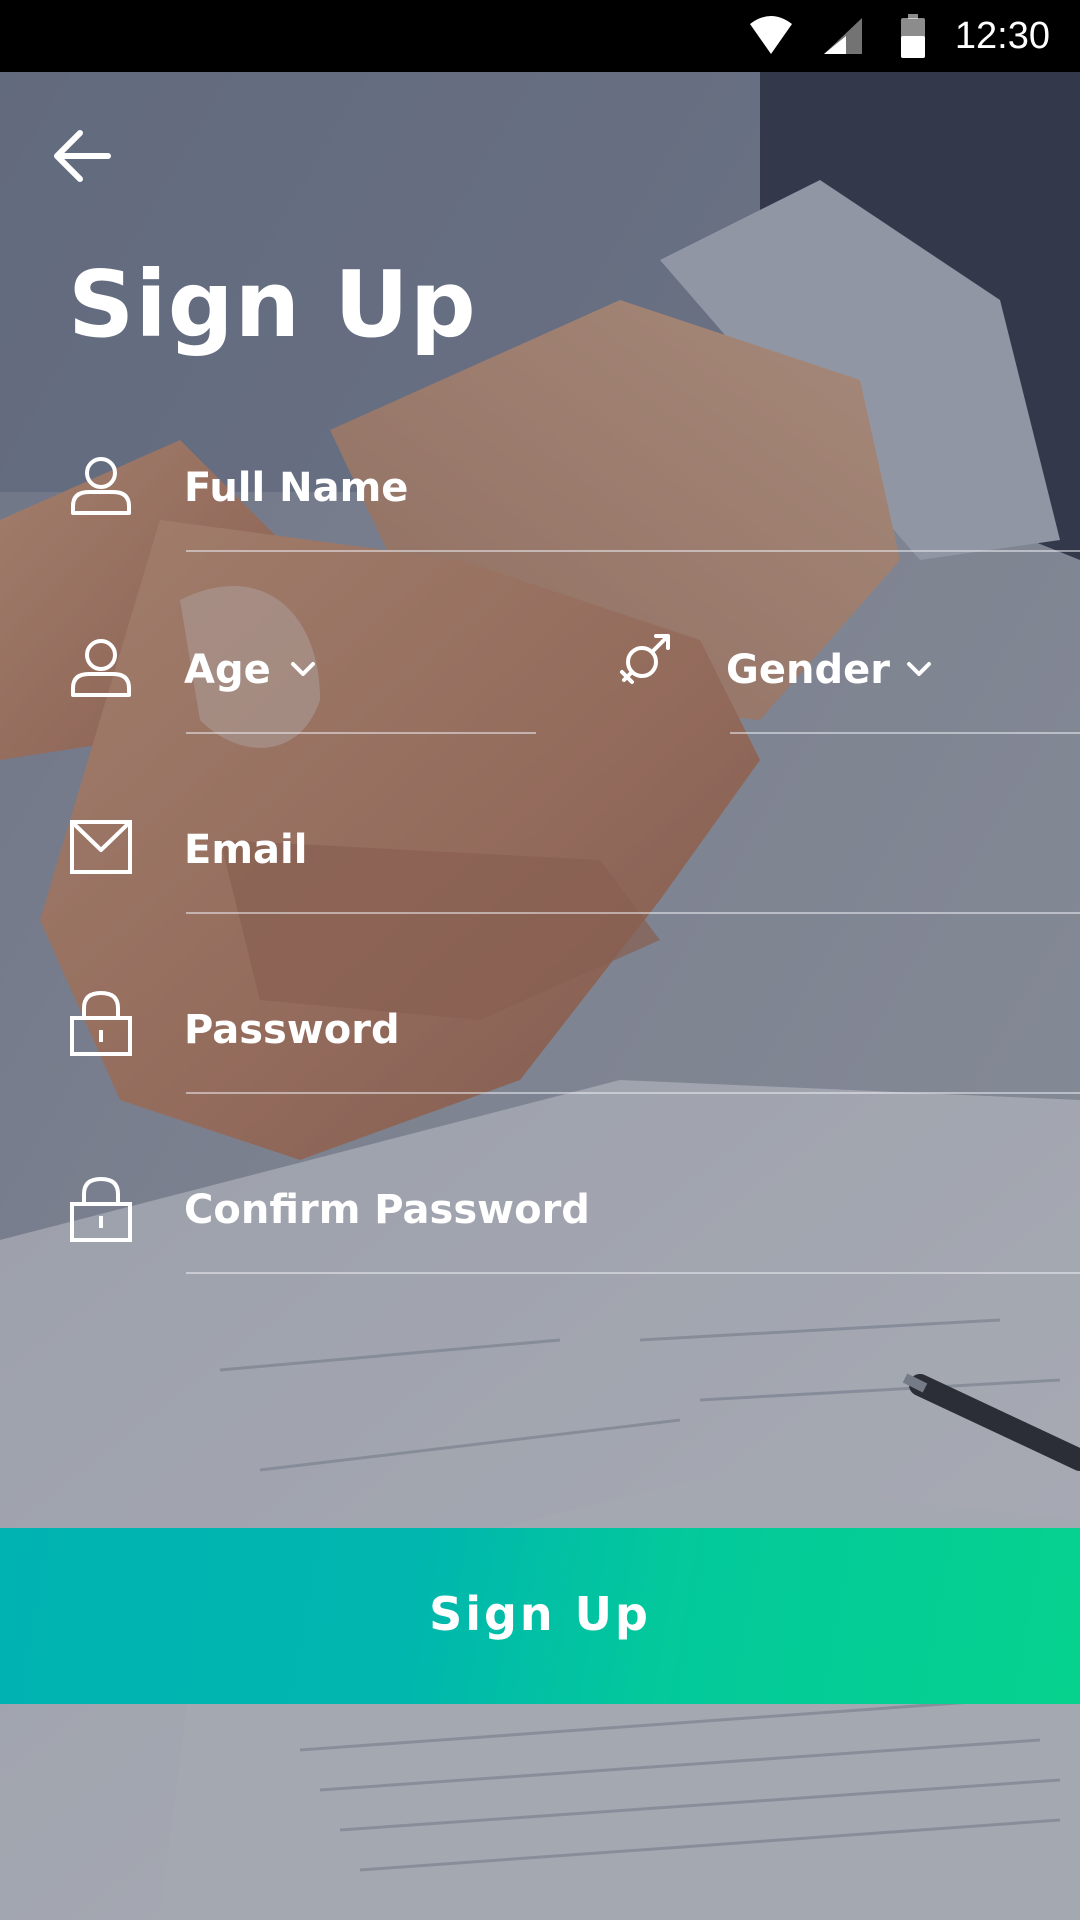 The width and height of the screenshot is (1080, 1920). What do you see at coordinates (633, 551) in the screenshot?
I see `full-name-underline` at bounding box center [633, 551].